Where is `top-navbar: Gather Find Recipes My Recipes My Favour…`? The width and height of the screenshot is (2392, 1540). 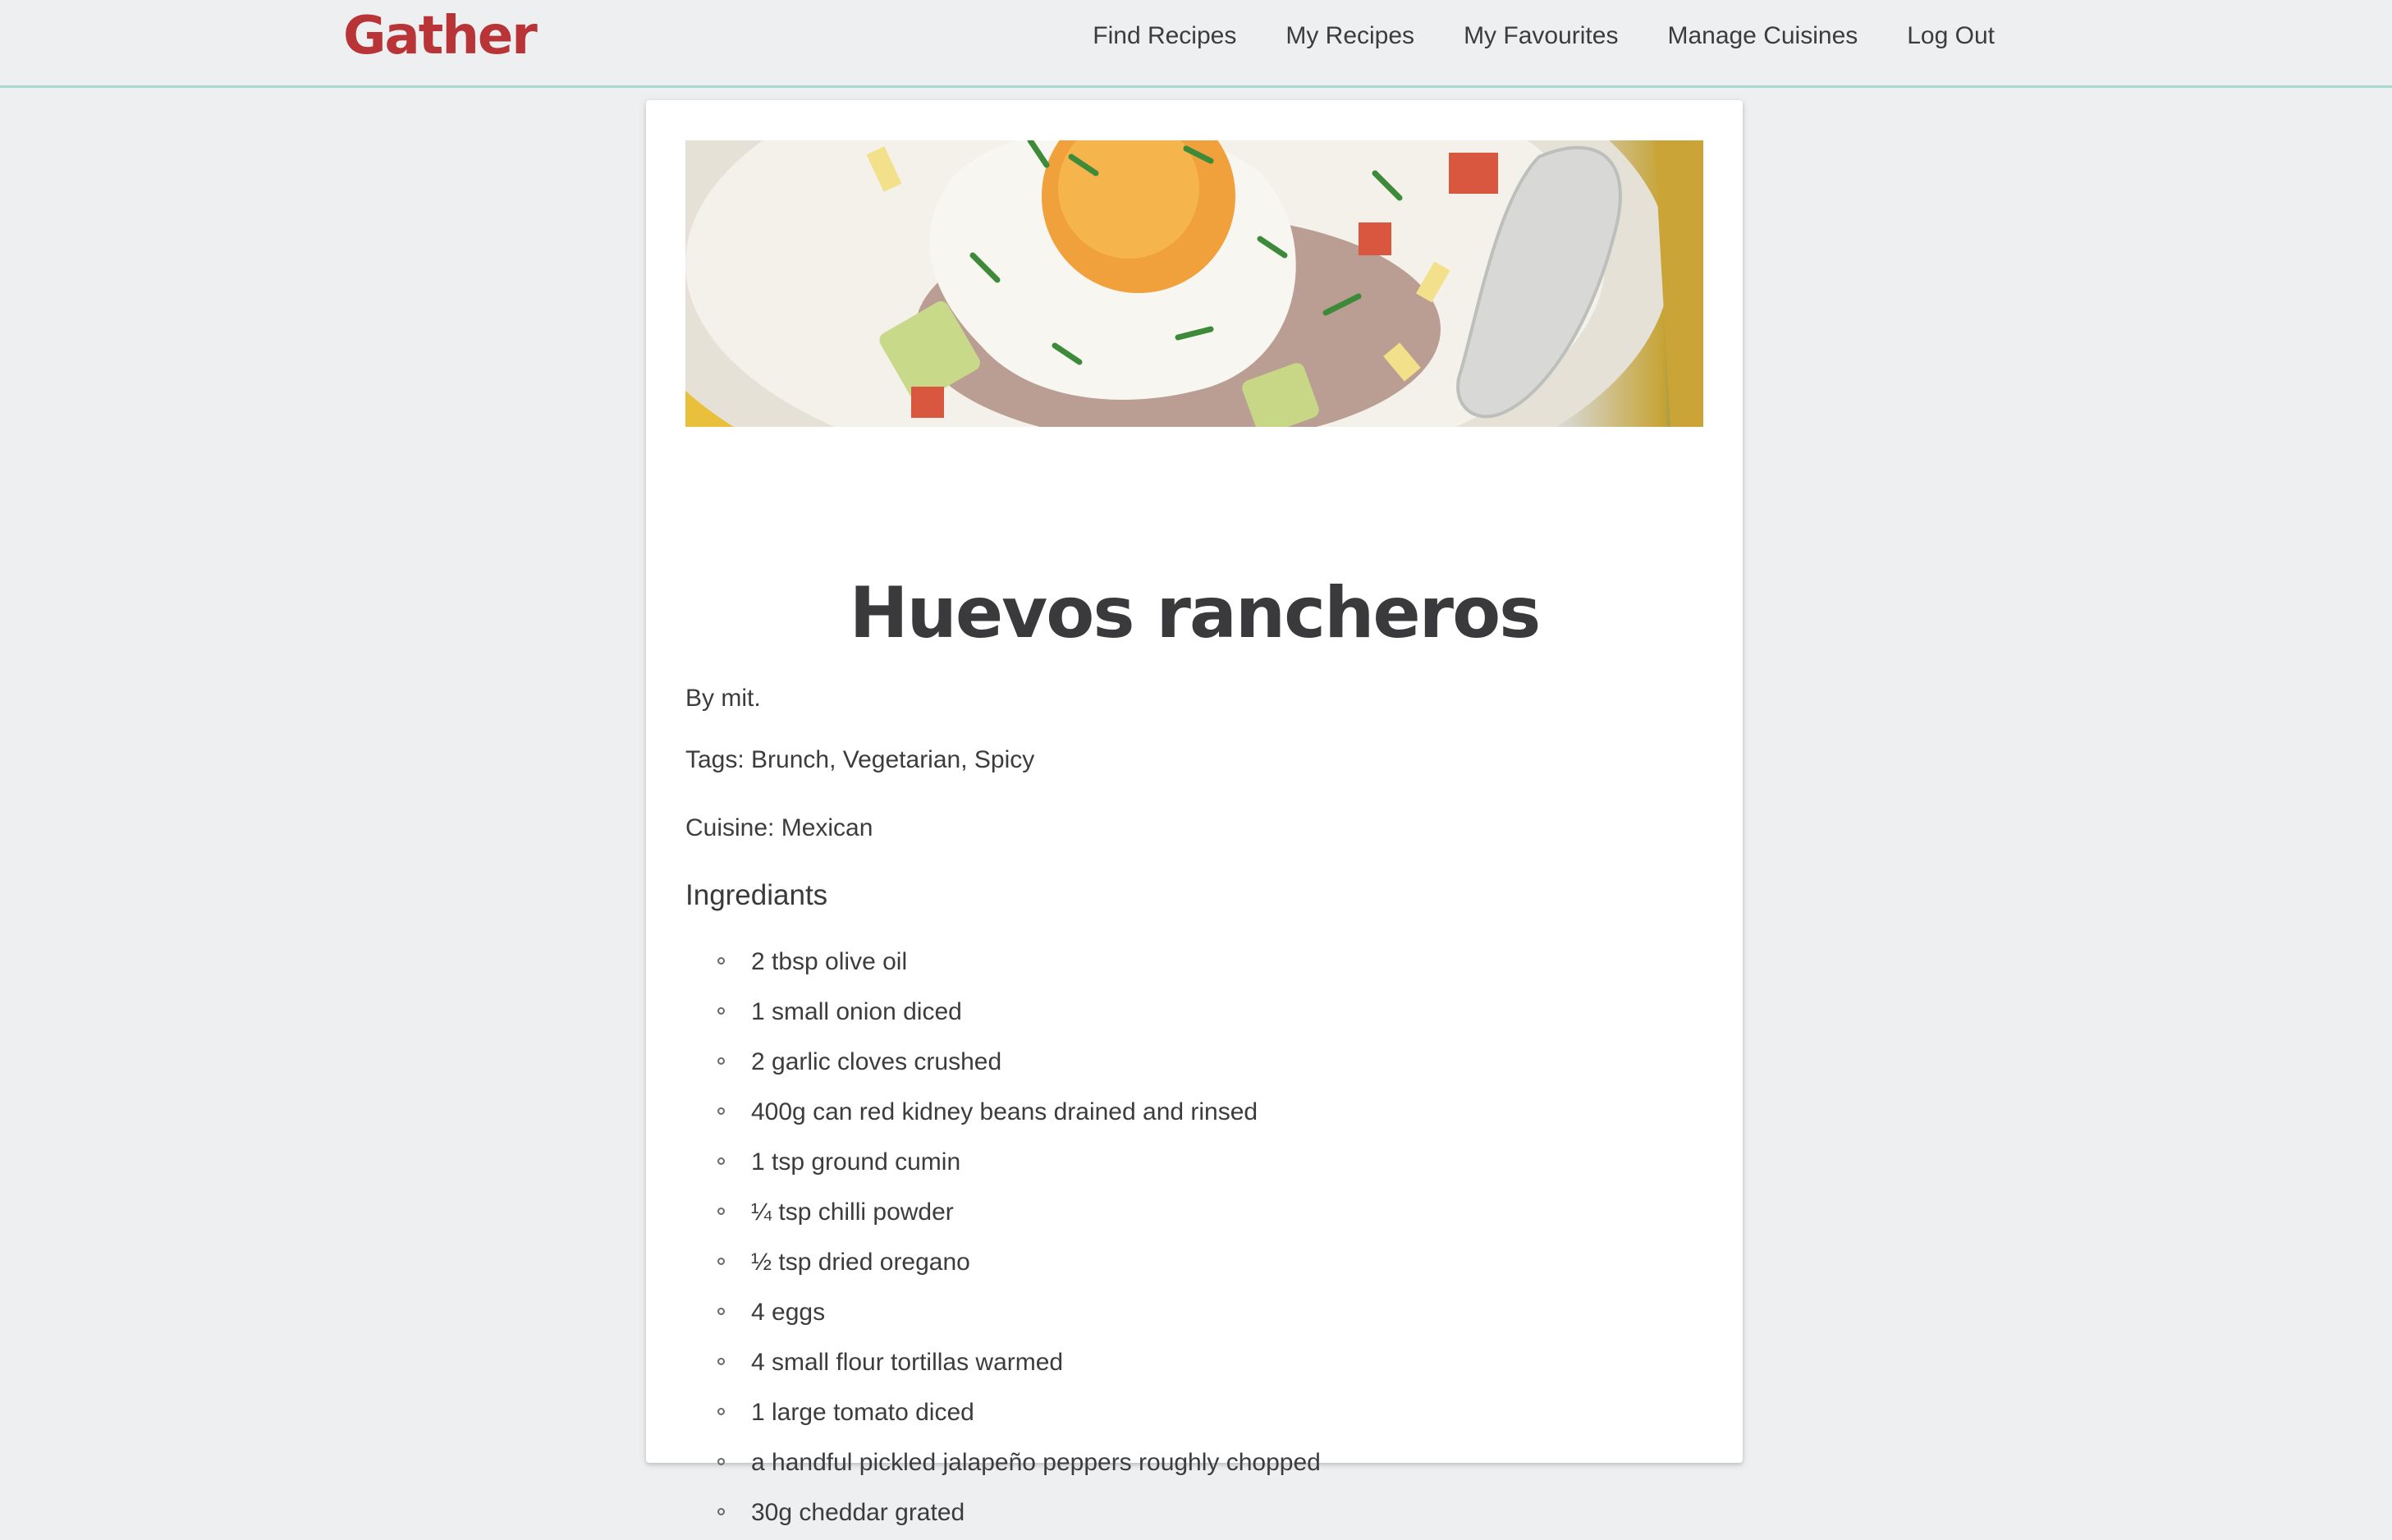 top-navbar: Gather Find Recipes My Recipes My Favour… is located at coordinates (1196, 44).